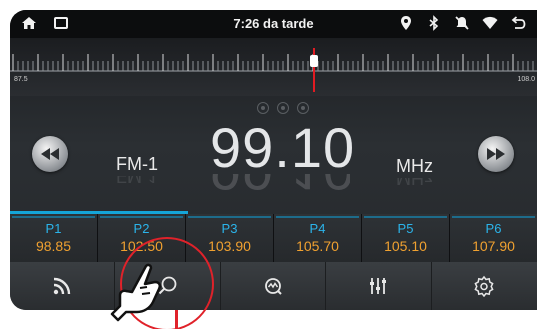 Image resolution: width=537 pixels, height=329 pixels. I want to click on equalizer-button, so click(379, 286).